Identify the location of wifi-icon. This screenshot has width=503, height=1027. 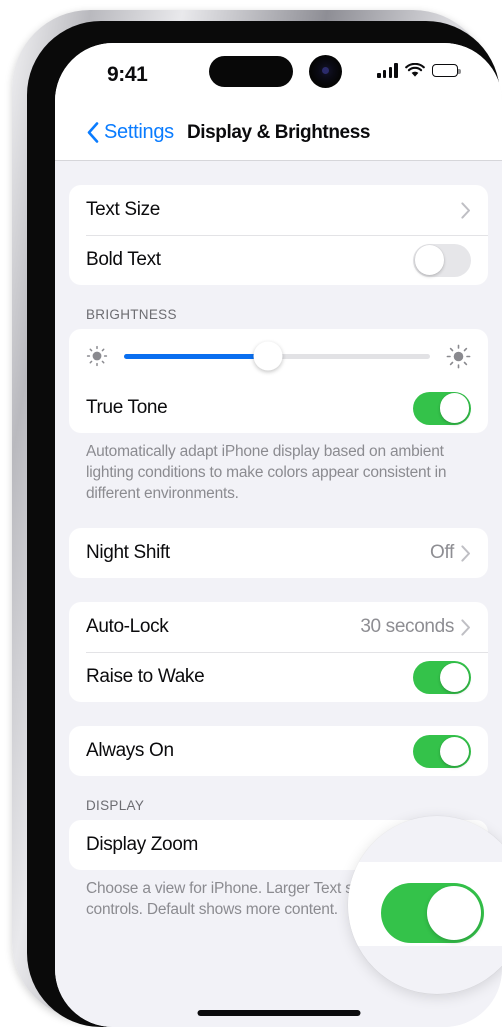
(415, 70).